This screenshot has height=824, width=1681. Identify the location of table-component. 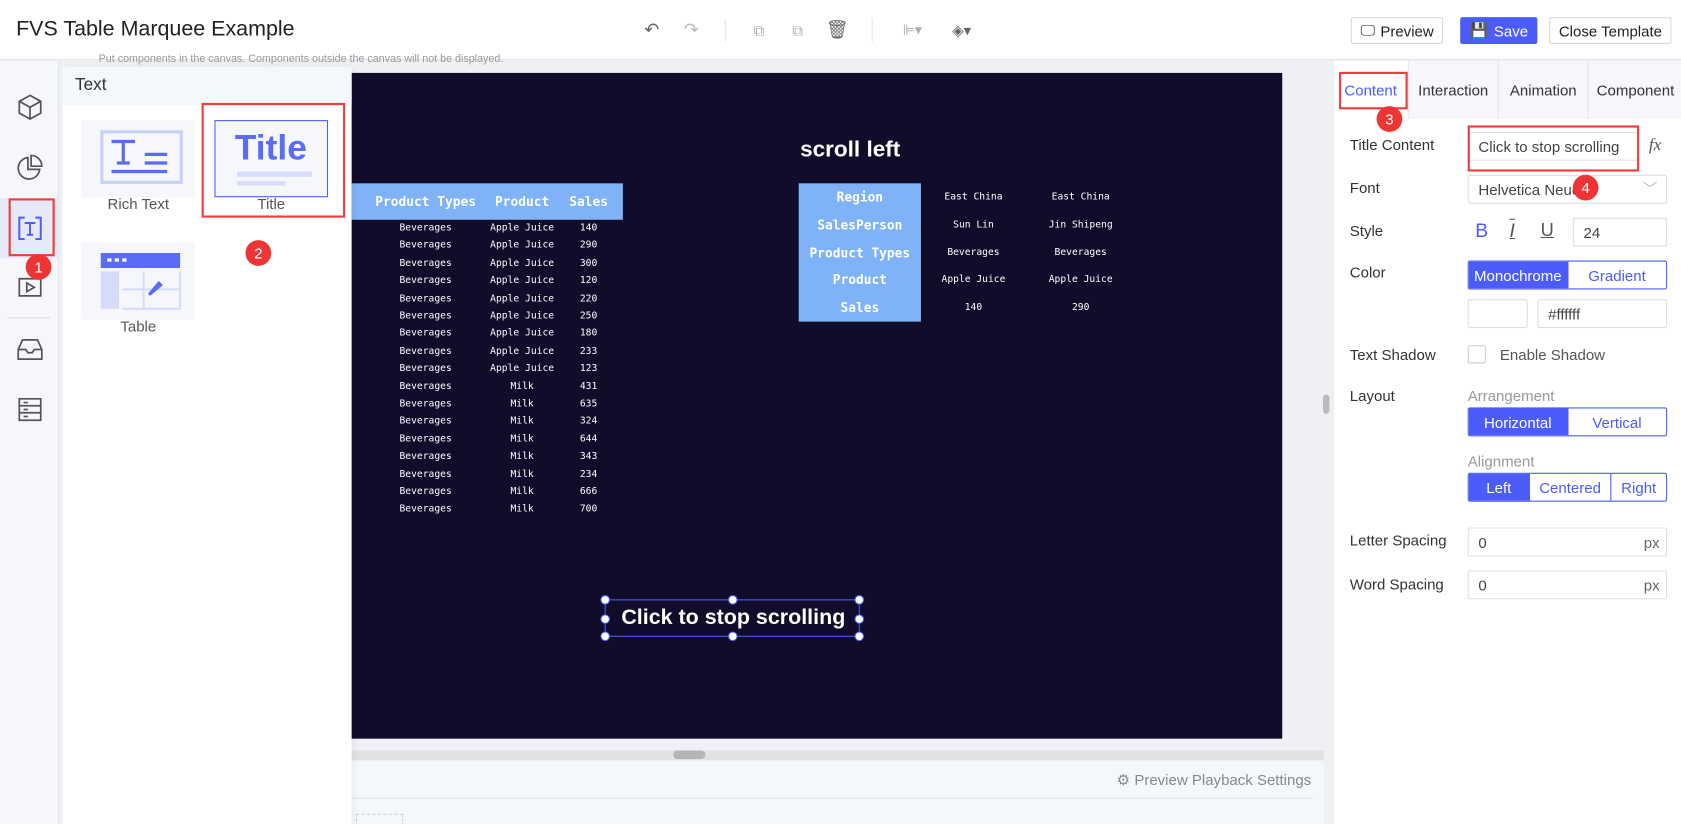
(138, 281).